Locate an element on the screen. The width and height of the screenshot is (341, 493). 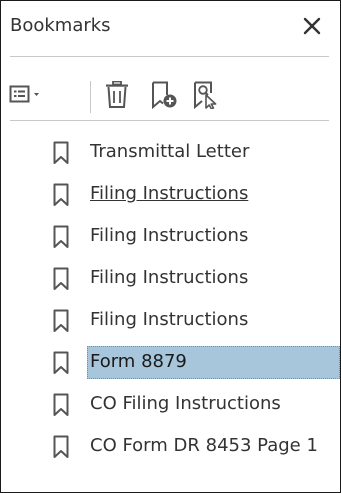
header-divider is located at coordinates (169, 56).